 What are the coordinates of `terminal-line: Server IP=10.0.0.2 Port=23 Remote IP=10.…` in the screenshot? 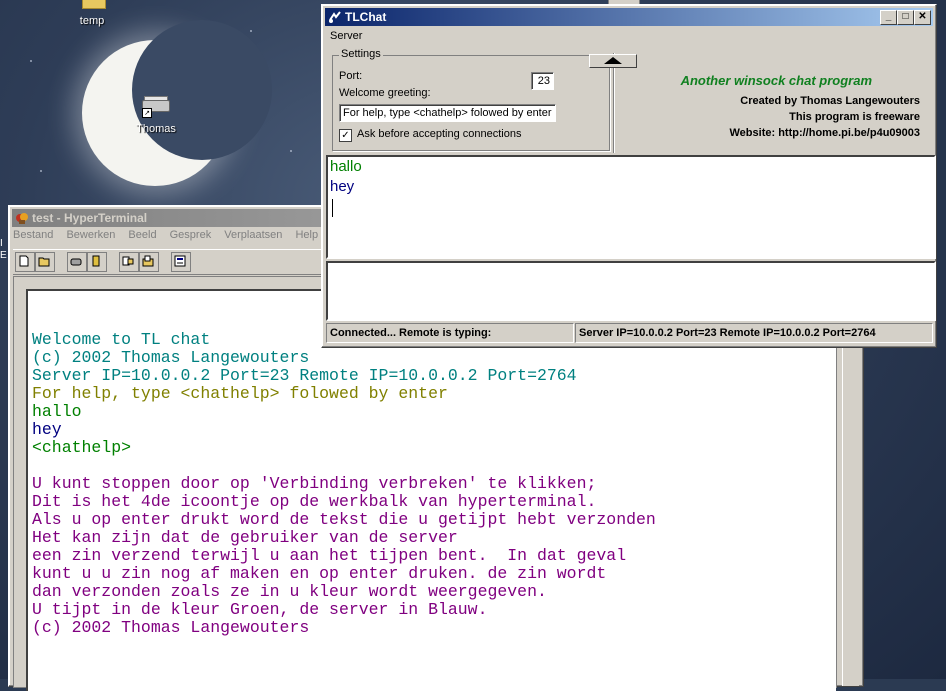 It's located at (304, 375).